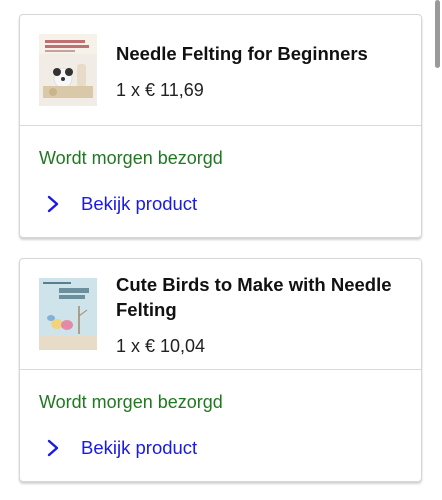  What do you see at coordinates (262, 297) in the screenshot?
I see `product-title: Cute Birds to Make with Needle Felting` at bounding box center [262, 297].